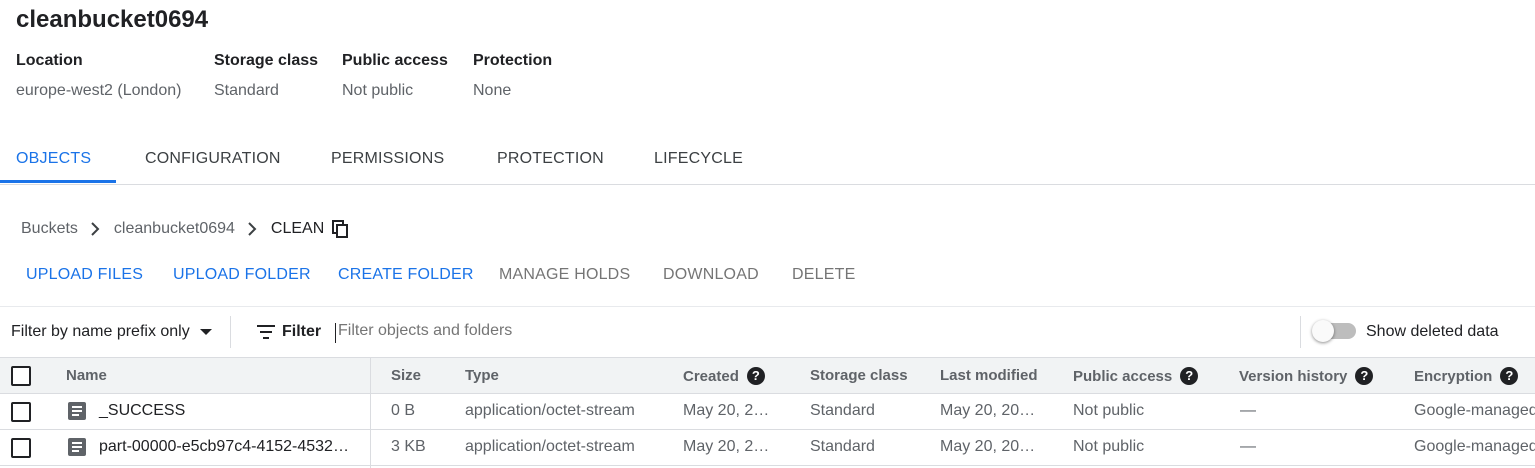 The height and width of the screenshot is (468, 1535). Describe the element at coordinates (242, 275) in the screenshot. I see `upload-folder-button: UPLOAD FOLDER` at that location.